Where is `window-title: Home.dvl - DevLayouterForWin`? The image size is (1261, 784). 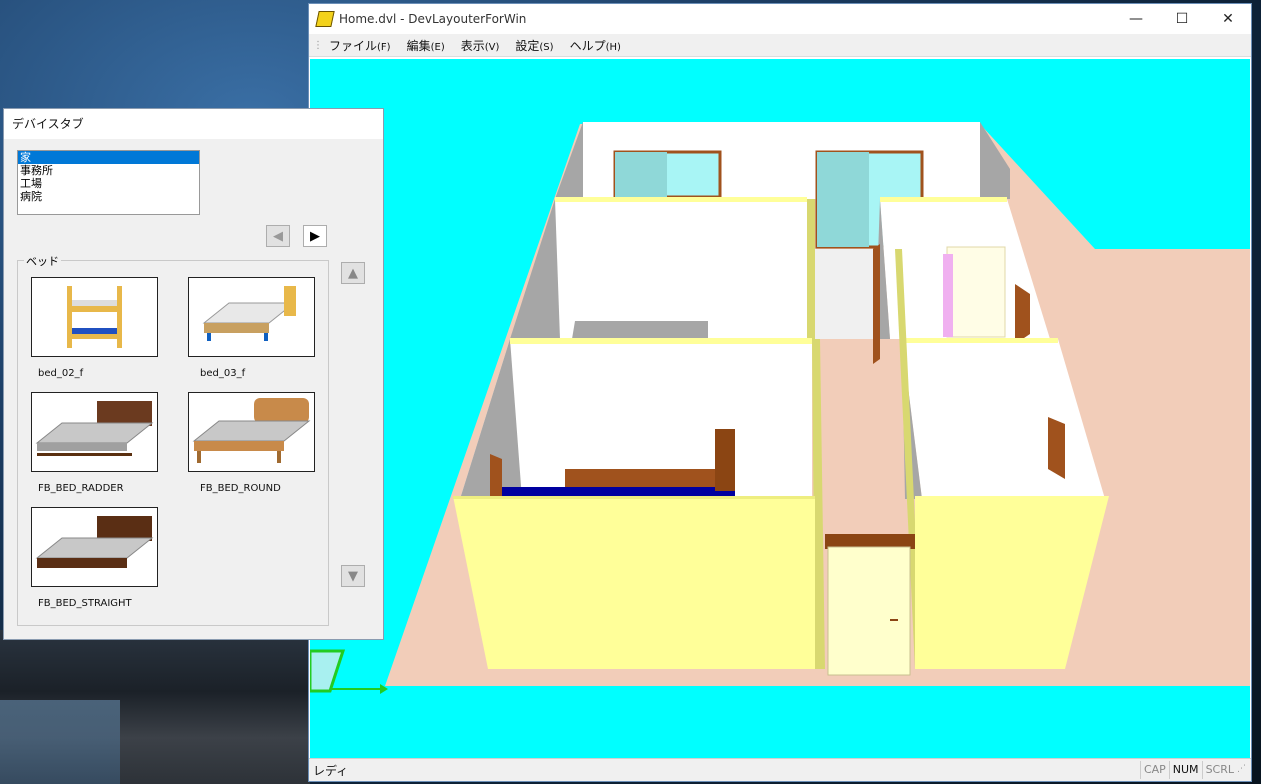 window-title: Home.dvl - DevLayouterForWin is located at coordinates (433, 19).